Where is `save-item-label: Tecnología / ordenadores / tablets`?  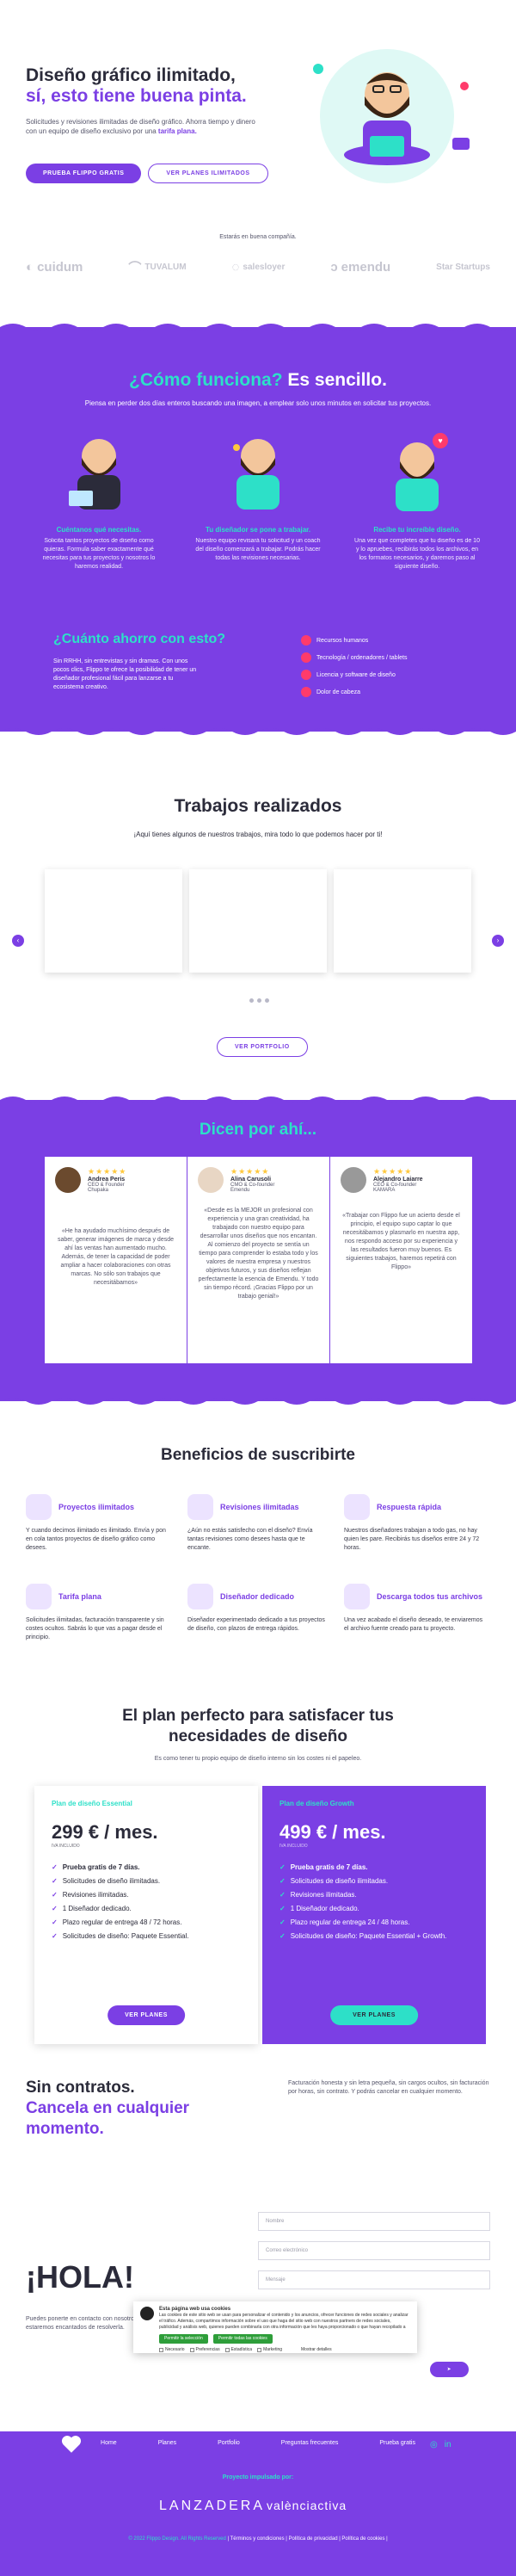 save-item-label: Tecnología / ordenadores / tablets is located at coordinates (362, 657).